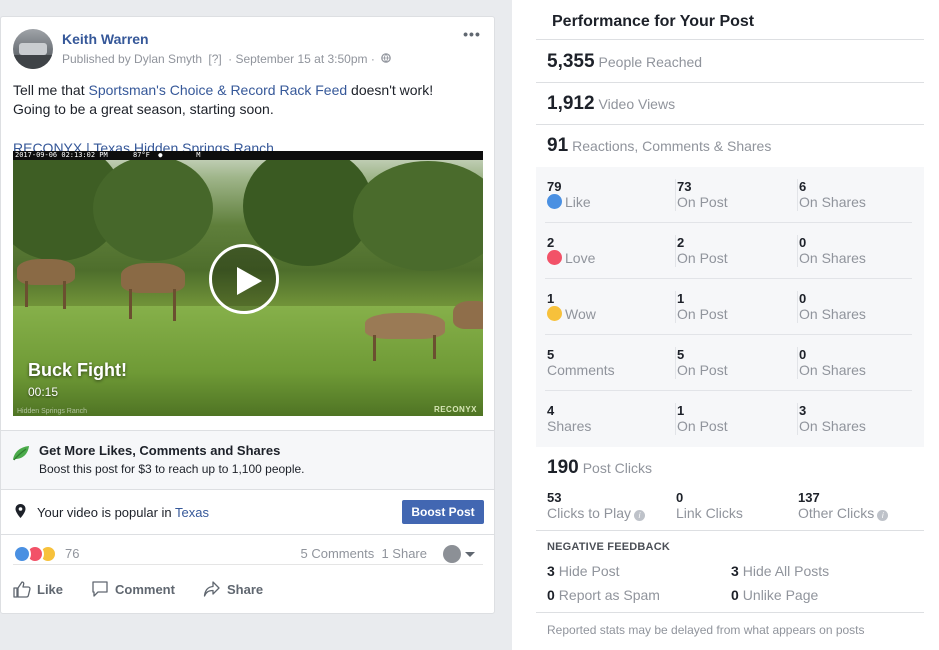  What do you see at coordinates (132, 59) in the screenshot?
I see `published-by: Published by Dylan Smyth` at bounding box center [132, 59].